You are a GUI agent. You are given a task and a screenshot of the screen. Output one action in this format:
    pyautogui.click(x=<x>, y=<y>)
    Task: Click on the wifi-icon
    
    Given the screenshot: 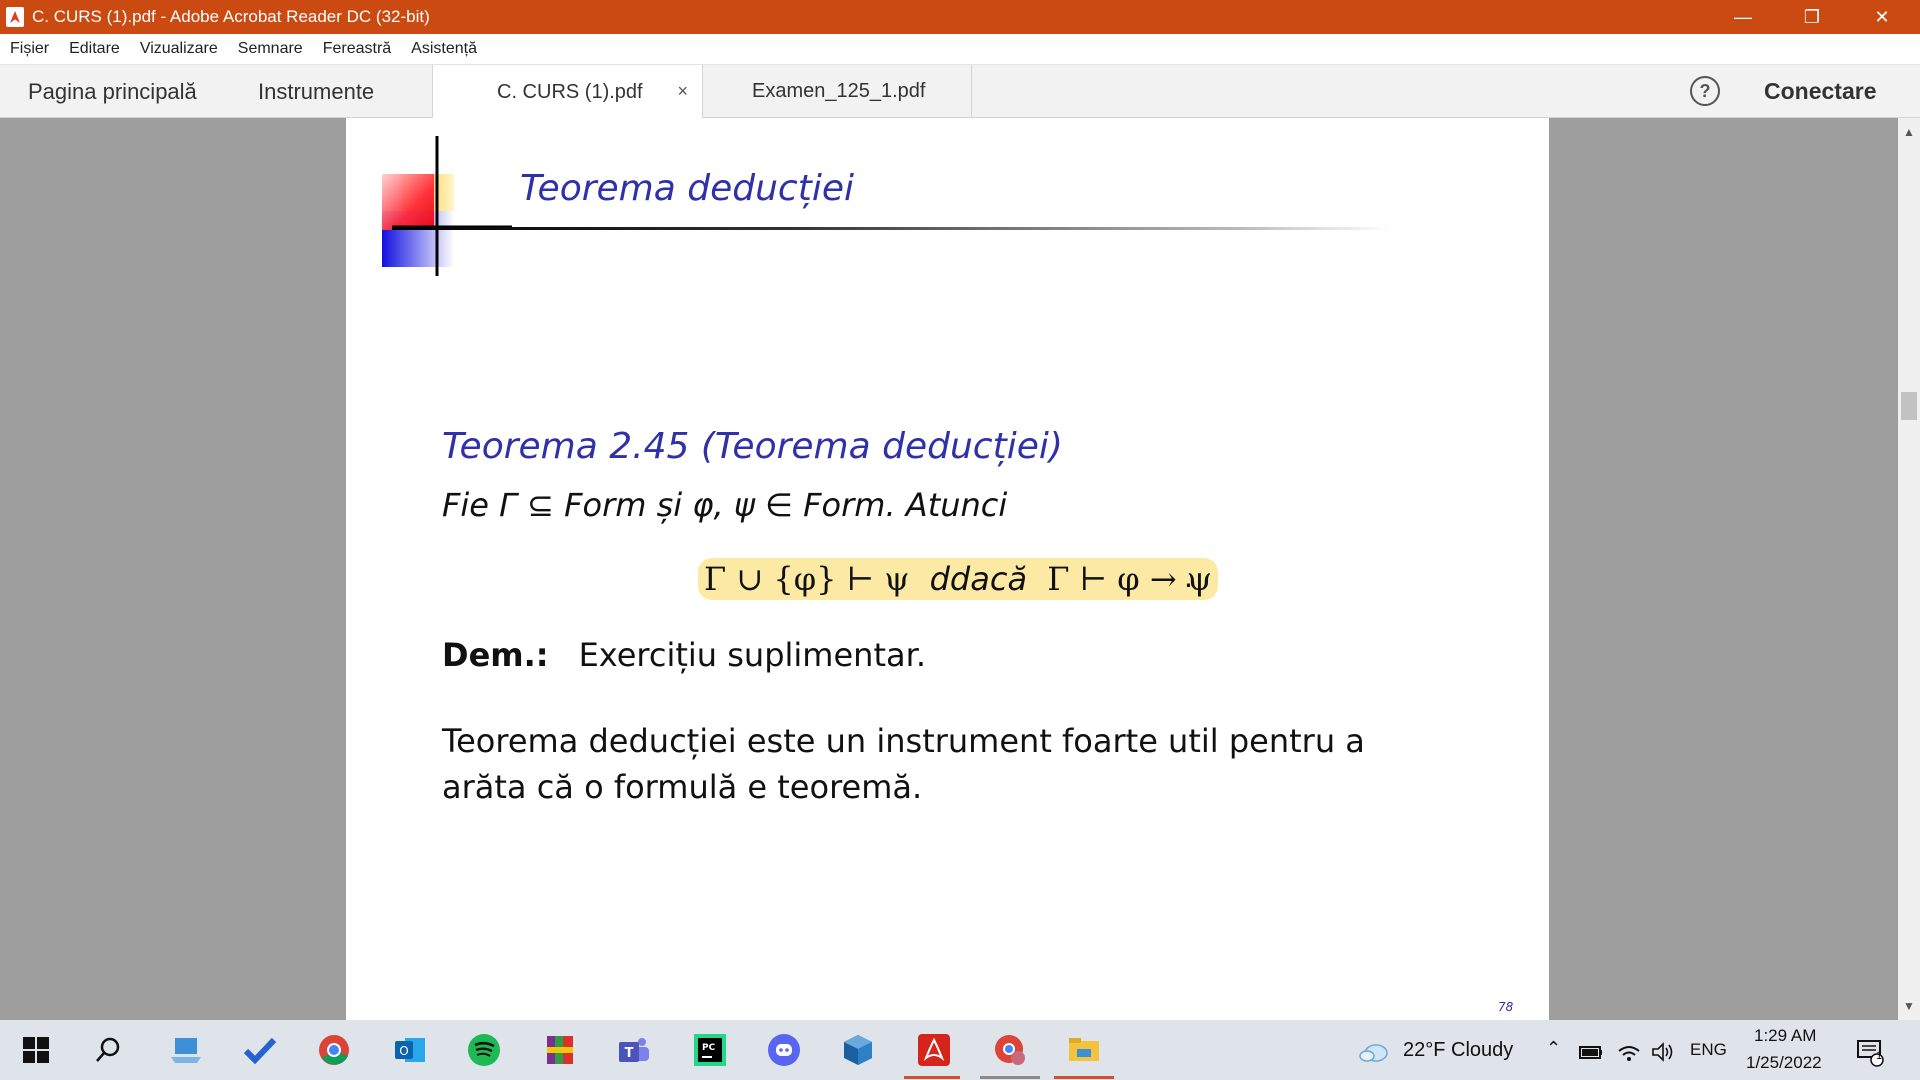 What is the action you would take?
    pyautogui.click(x=1629, y=1052)
    